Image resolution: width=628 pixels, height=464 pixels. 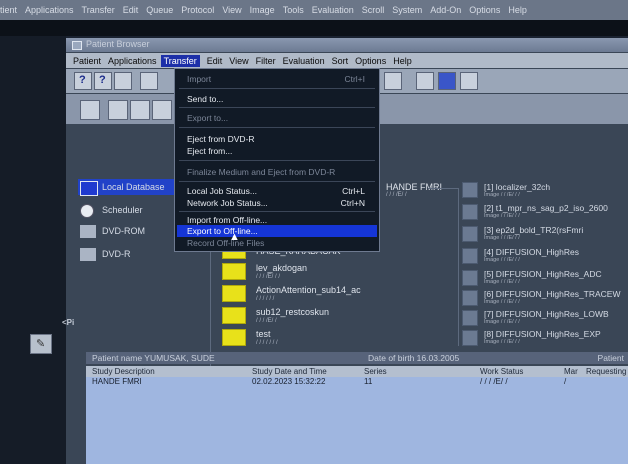 I want to click on series-item: [2] t1_mpr_ns_sag_p2_iso_2600, so click(x=546, y=208).